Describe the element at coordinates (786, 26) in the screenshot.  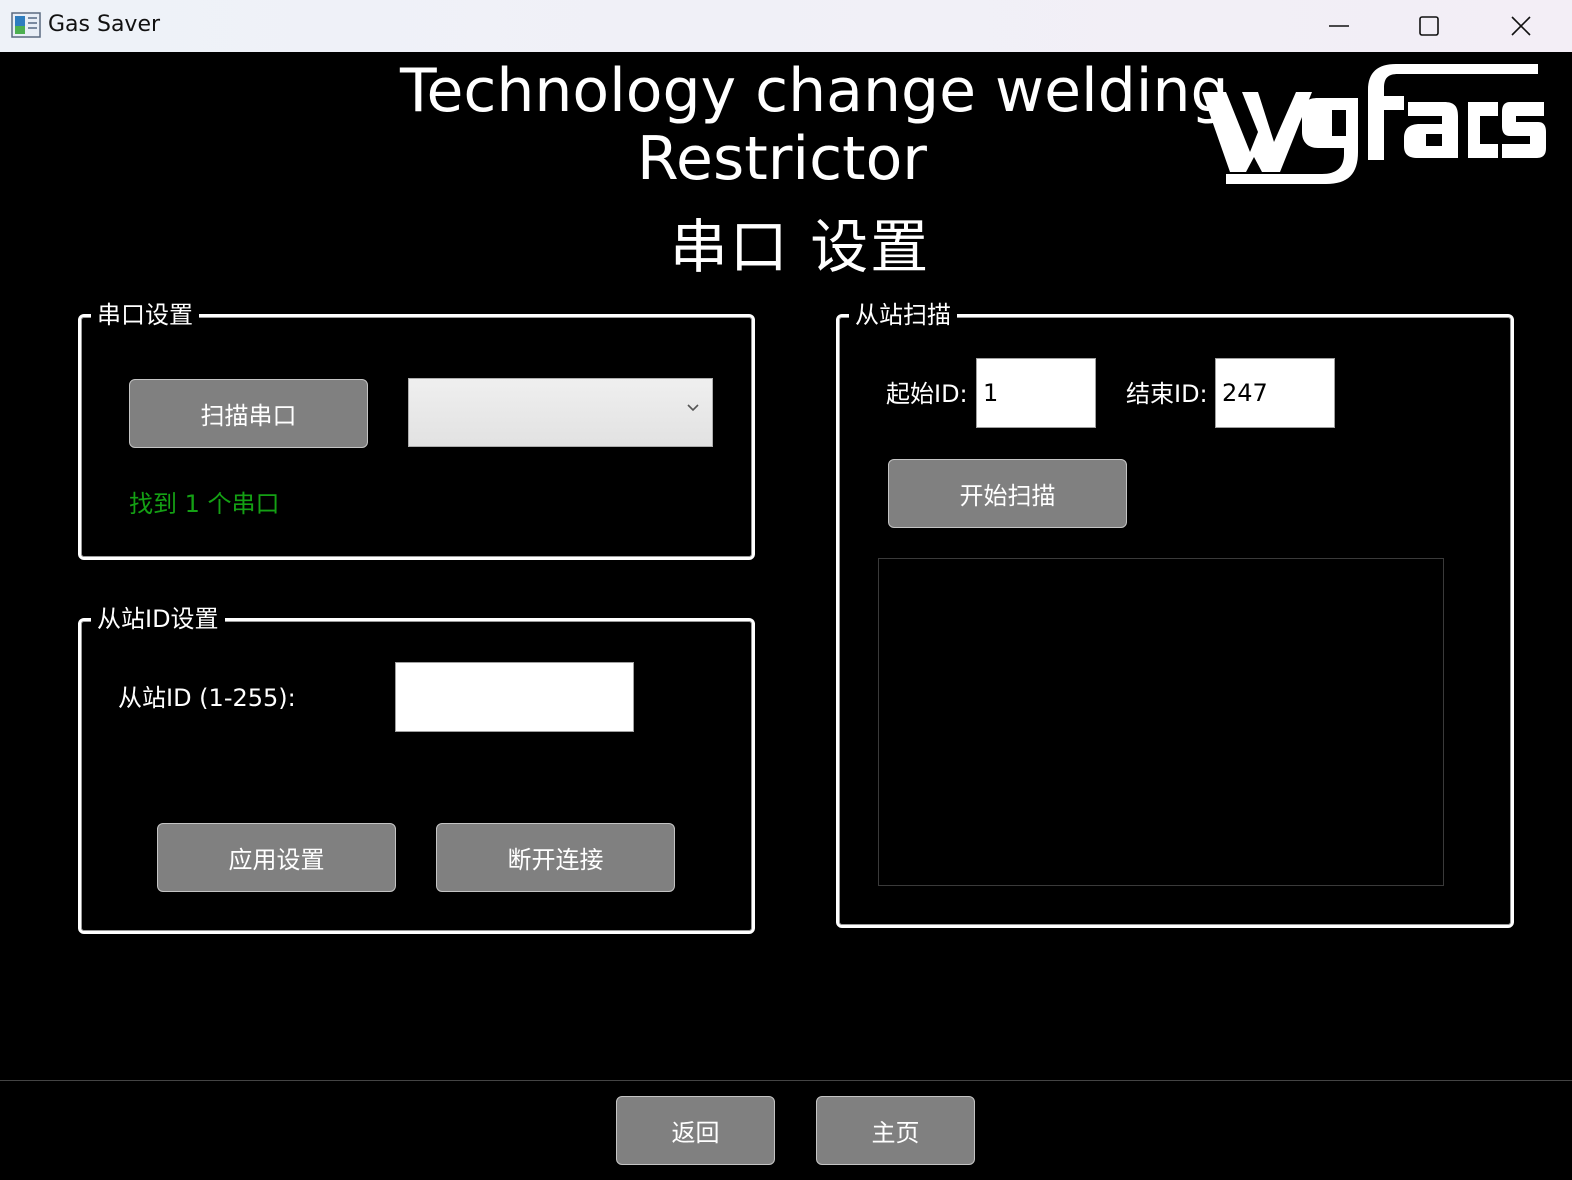
I see `window-titlebar: Gas Saver` at that location.